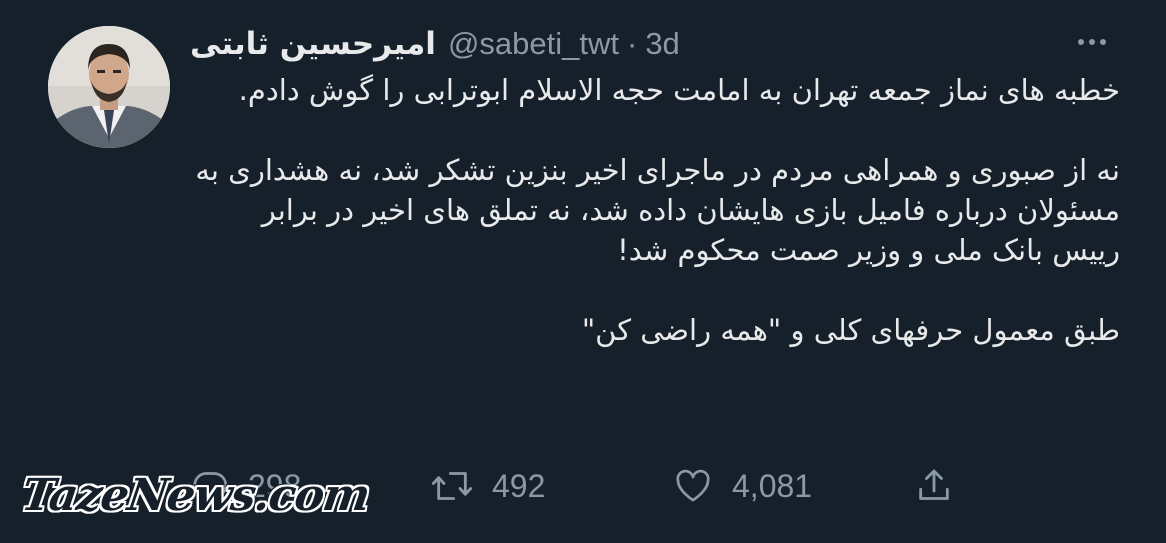  I want to click on more-options-button, so click(1092, 42).